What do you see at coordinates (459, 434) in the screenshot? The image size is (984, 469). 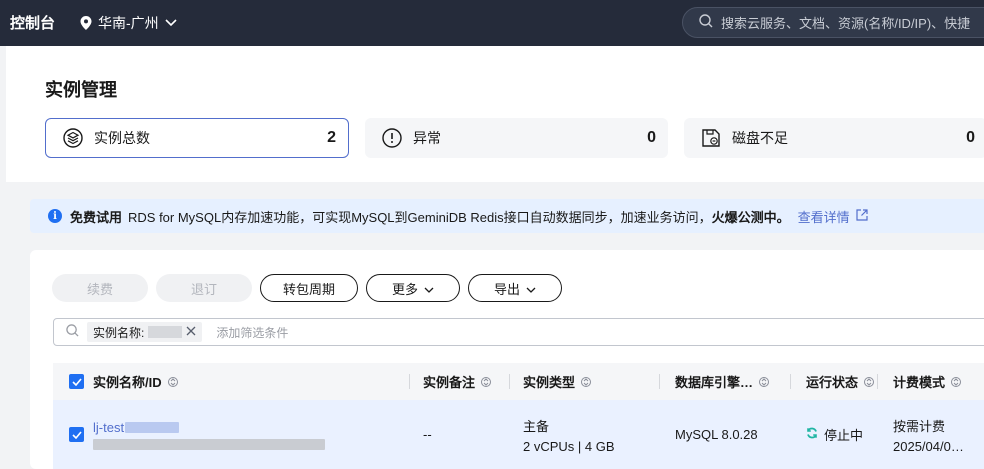 I see `remark-cell: --` at bounding box center [459, 434].